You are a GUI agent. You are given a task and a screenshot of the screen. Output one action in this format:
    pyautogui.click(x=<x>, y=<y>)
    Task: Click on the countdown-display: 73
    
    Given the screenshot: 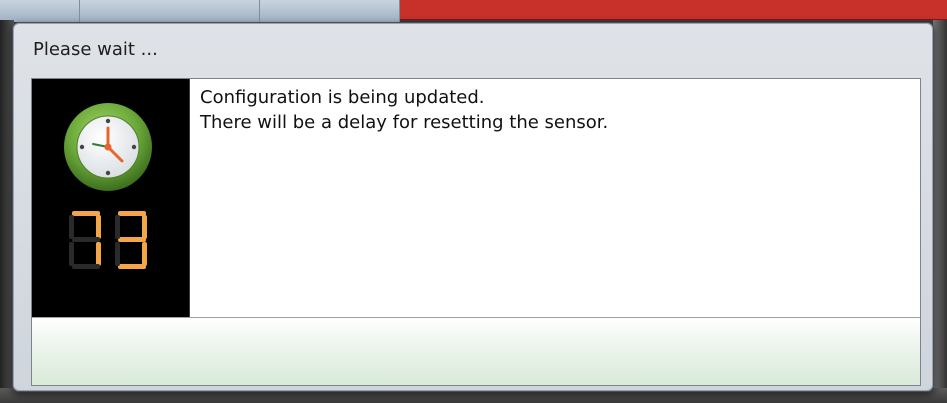 What is the action you would take?
    pyautogui.click(x=111, y=240)
    